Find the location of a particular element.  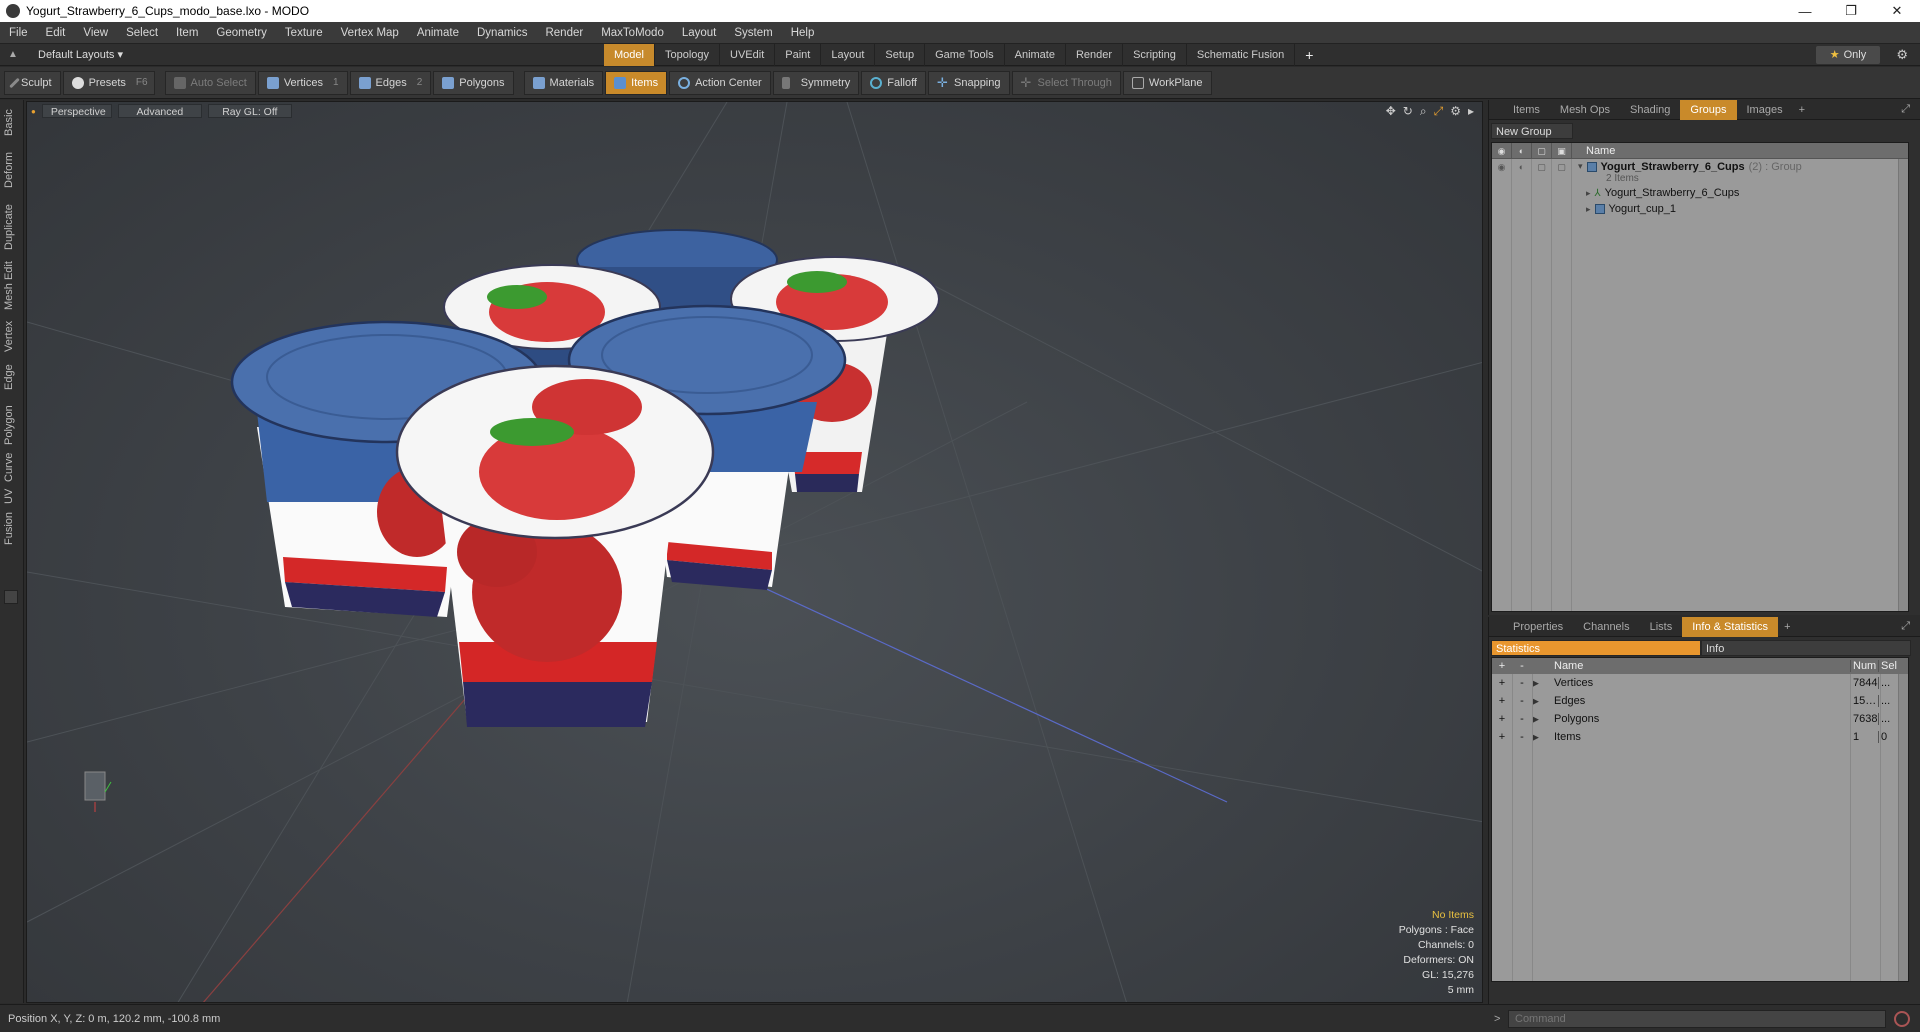

viewport-expand-arrow-icon: ▸ is located at coordinates (1471, 111).